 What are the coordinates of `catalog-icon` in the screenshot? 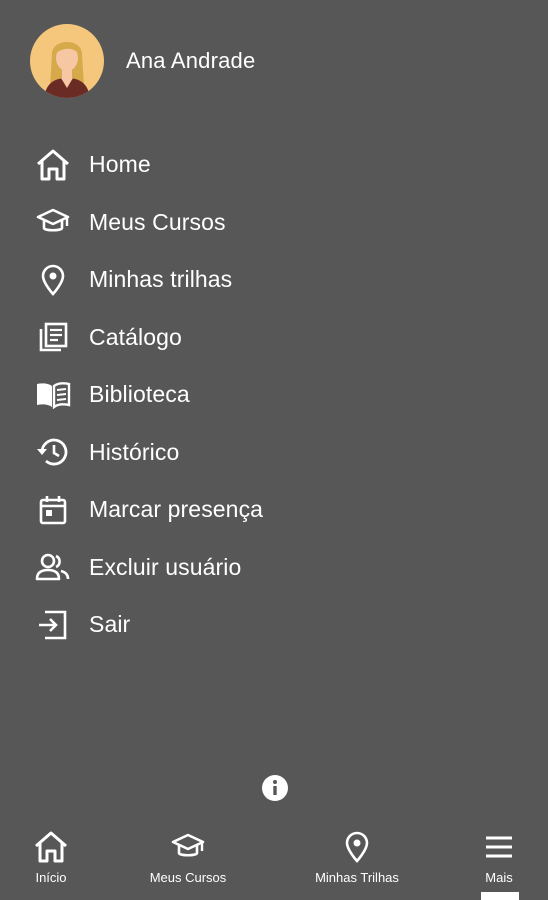 It's located at (53, 337).